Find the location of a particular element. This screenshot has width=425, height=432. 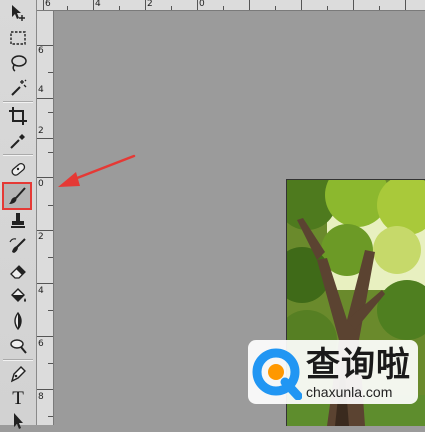

healing-brush-icon is located at coordinates (18, 169).